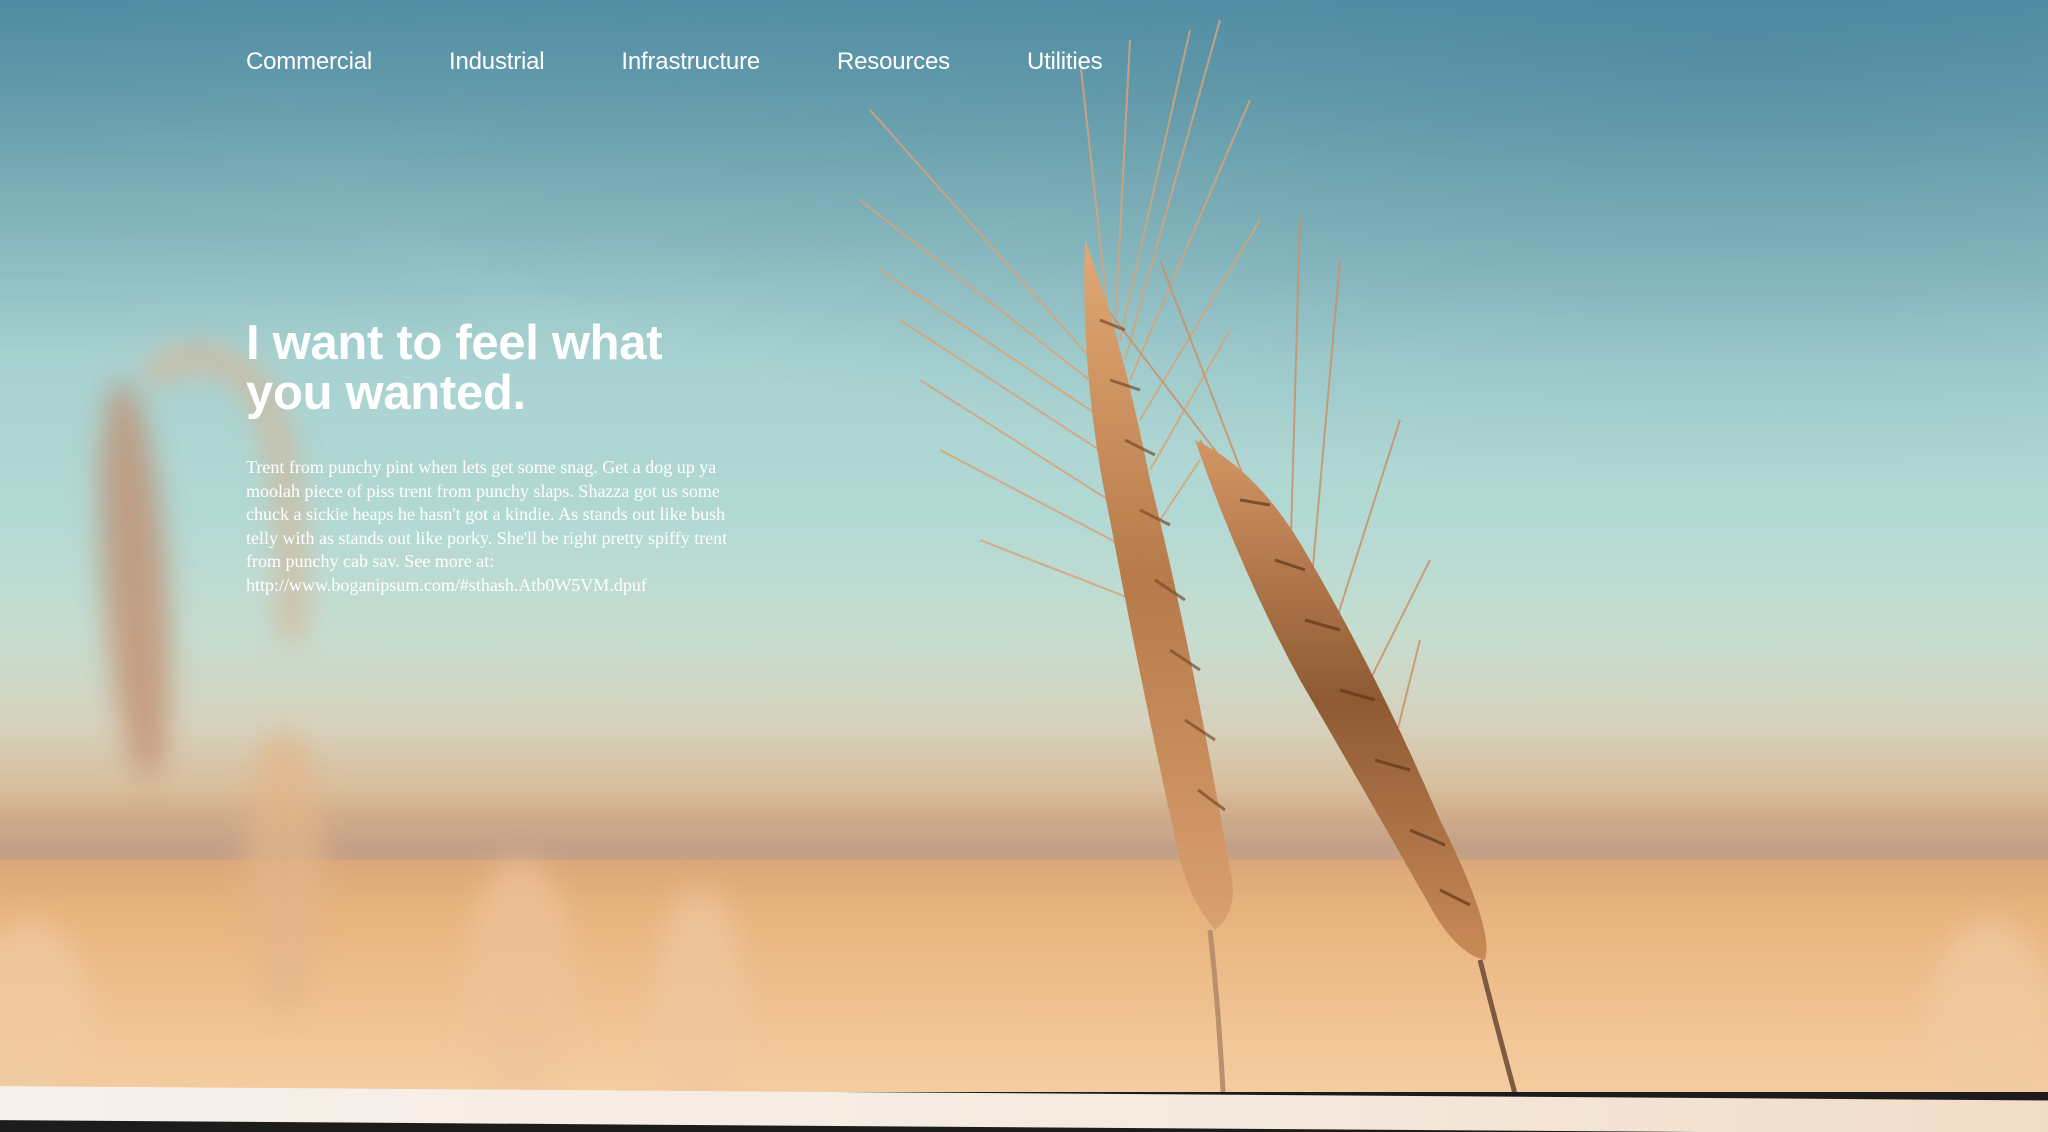 This screenshot has width=2048, height=1132. I want to click on nav-item-infrastructure: Infrastructure, so click(690, 62).